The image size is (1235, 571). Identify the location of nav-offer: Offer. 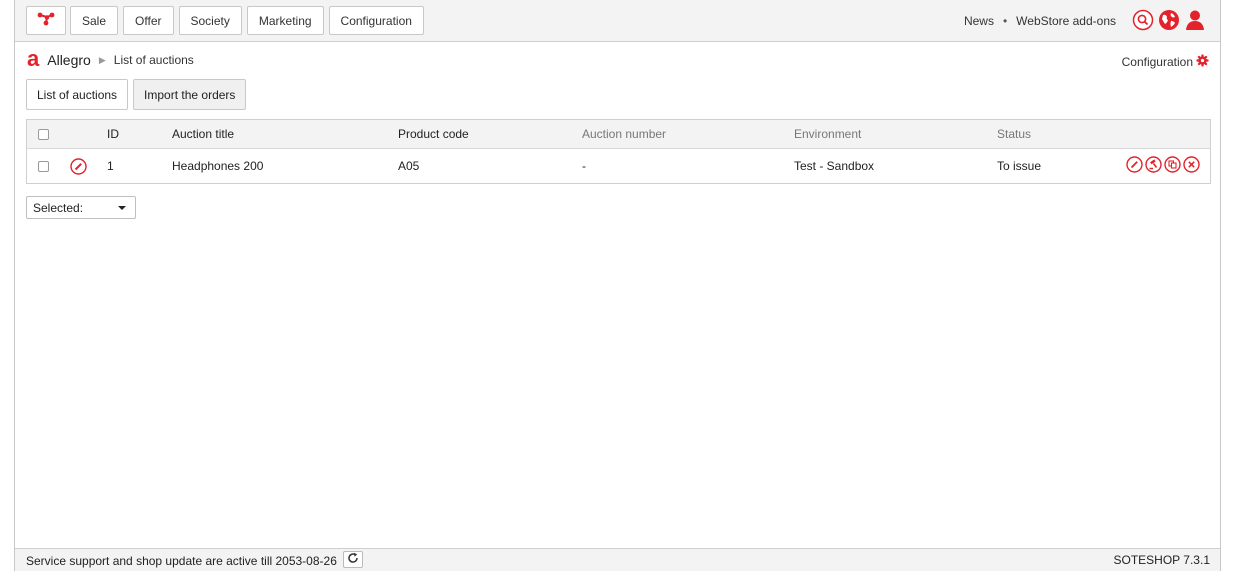
(148, 20).